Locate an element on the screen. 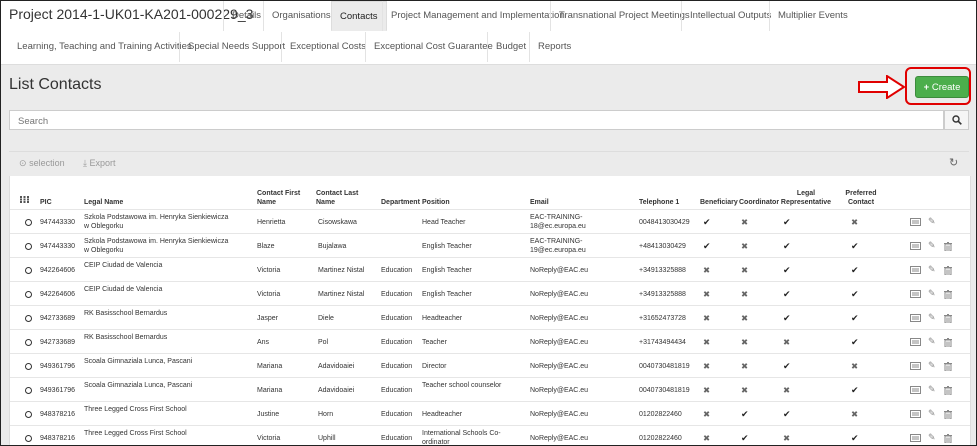  header-preferred-contact: Preferred Contact is located at coordinates (861, 198).